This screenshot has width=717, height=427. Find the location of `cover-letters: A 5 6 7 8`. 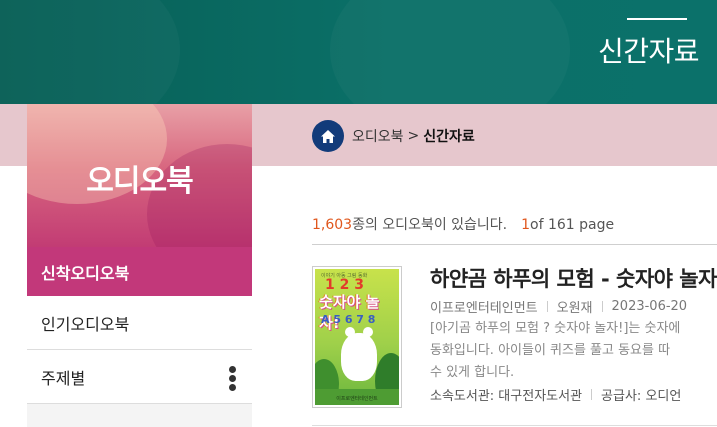

cover-letters: A 5 6 7 8 is located at coordinates (348, 319).